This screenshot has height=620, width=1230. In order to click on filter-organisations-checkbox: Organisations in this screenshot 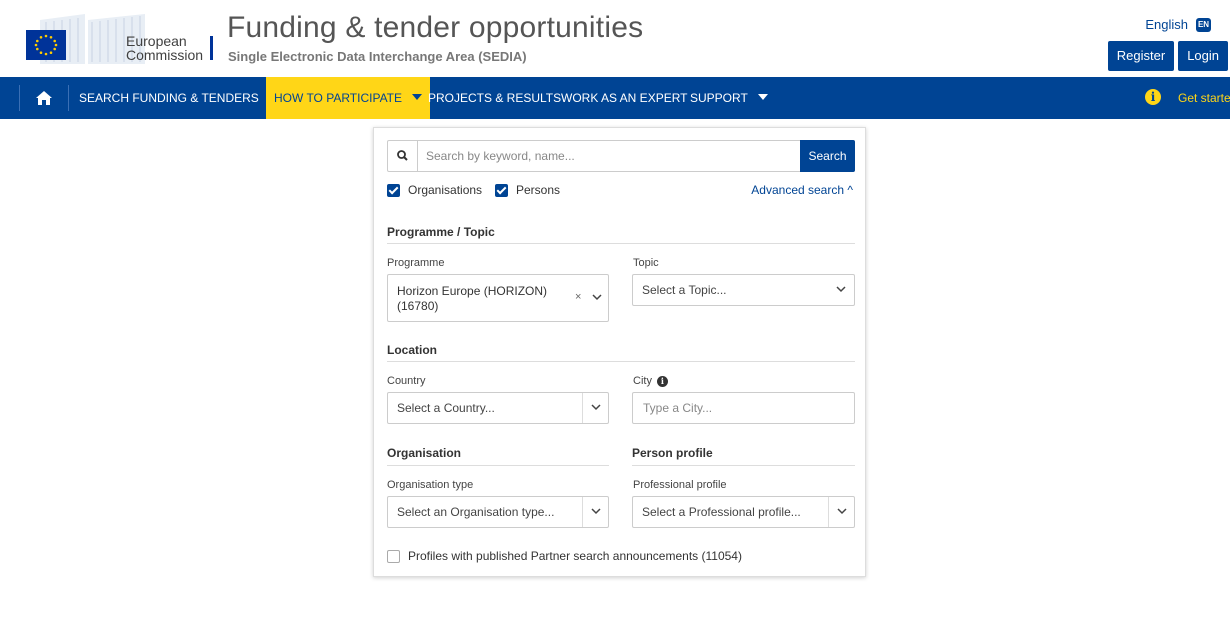, I will do `click(434, 190)`.